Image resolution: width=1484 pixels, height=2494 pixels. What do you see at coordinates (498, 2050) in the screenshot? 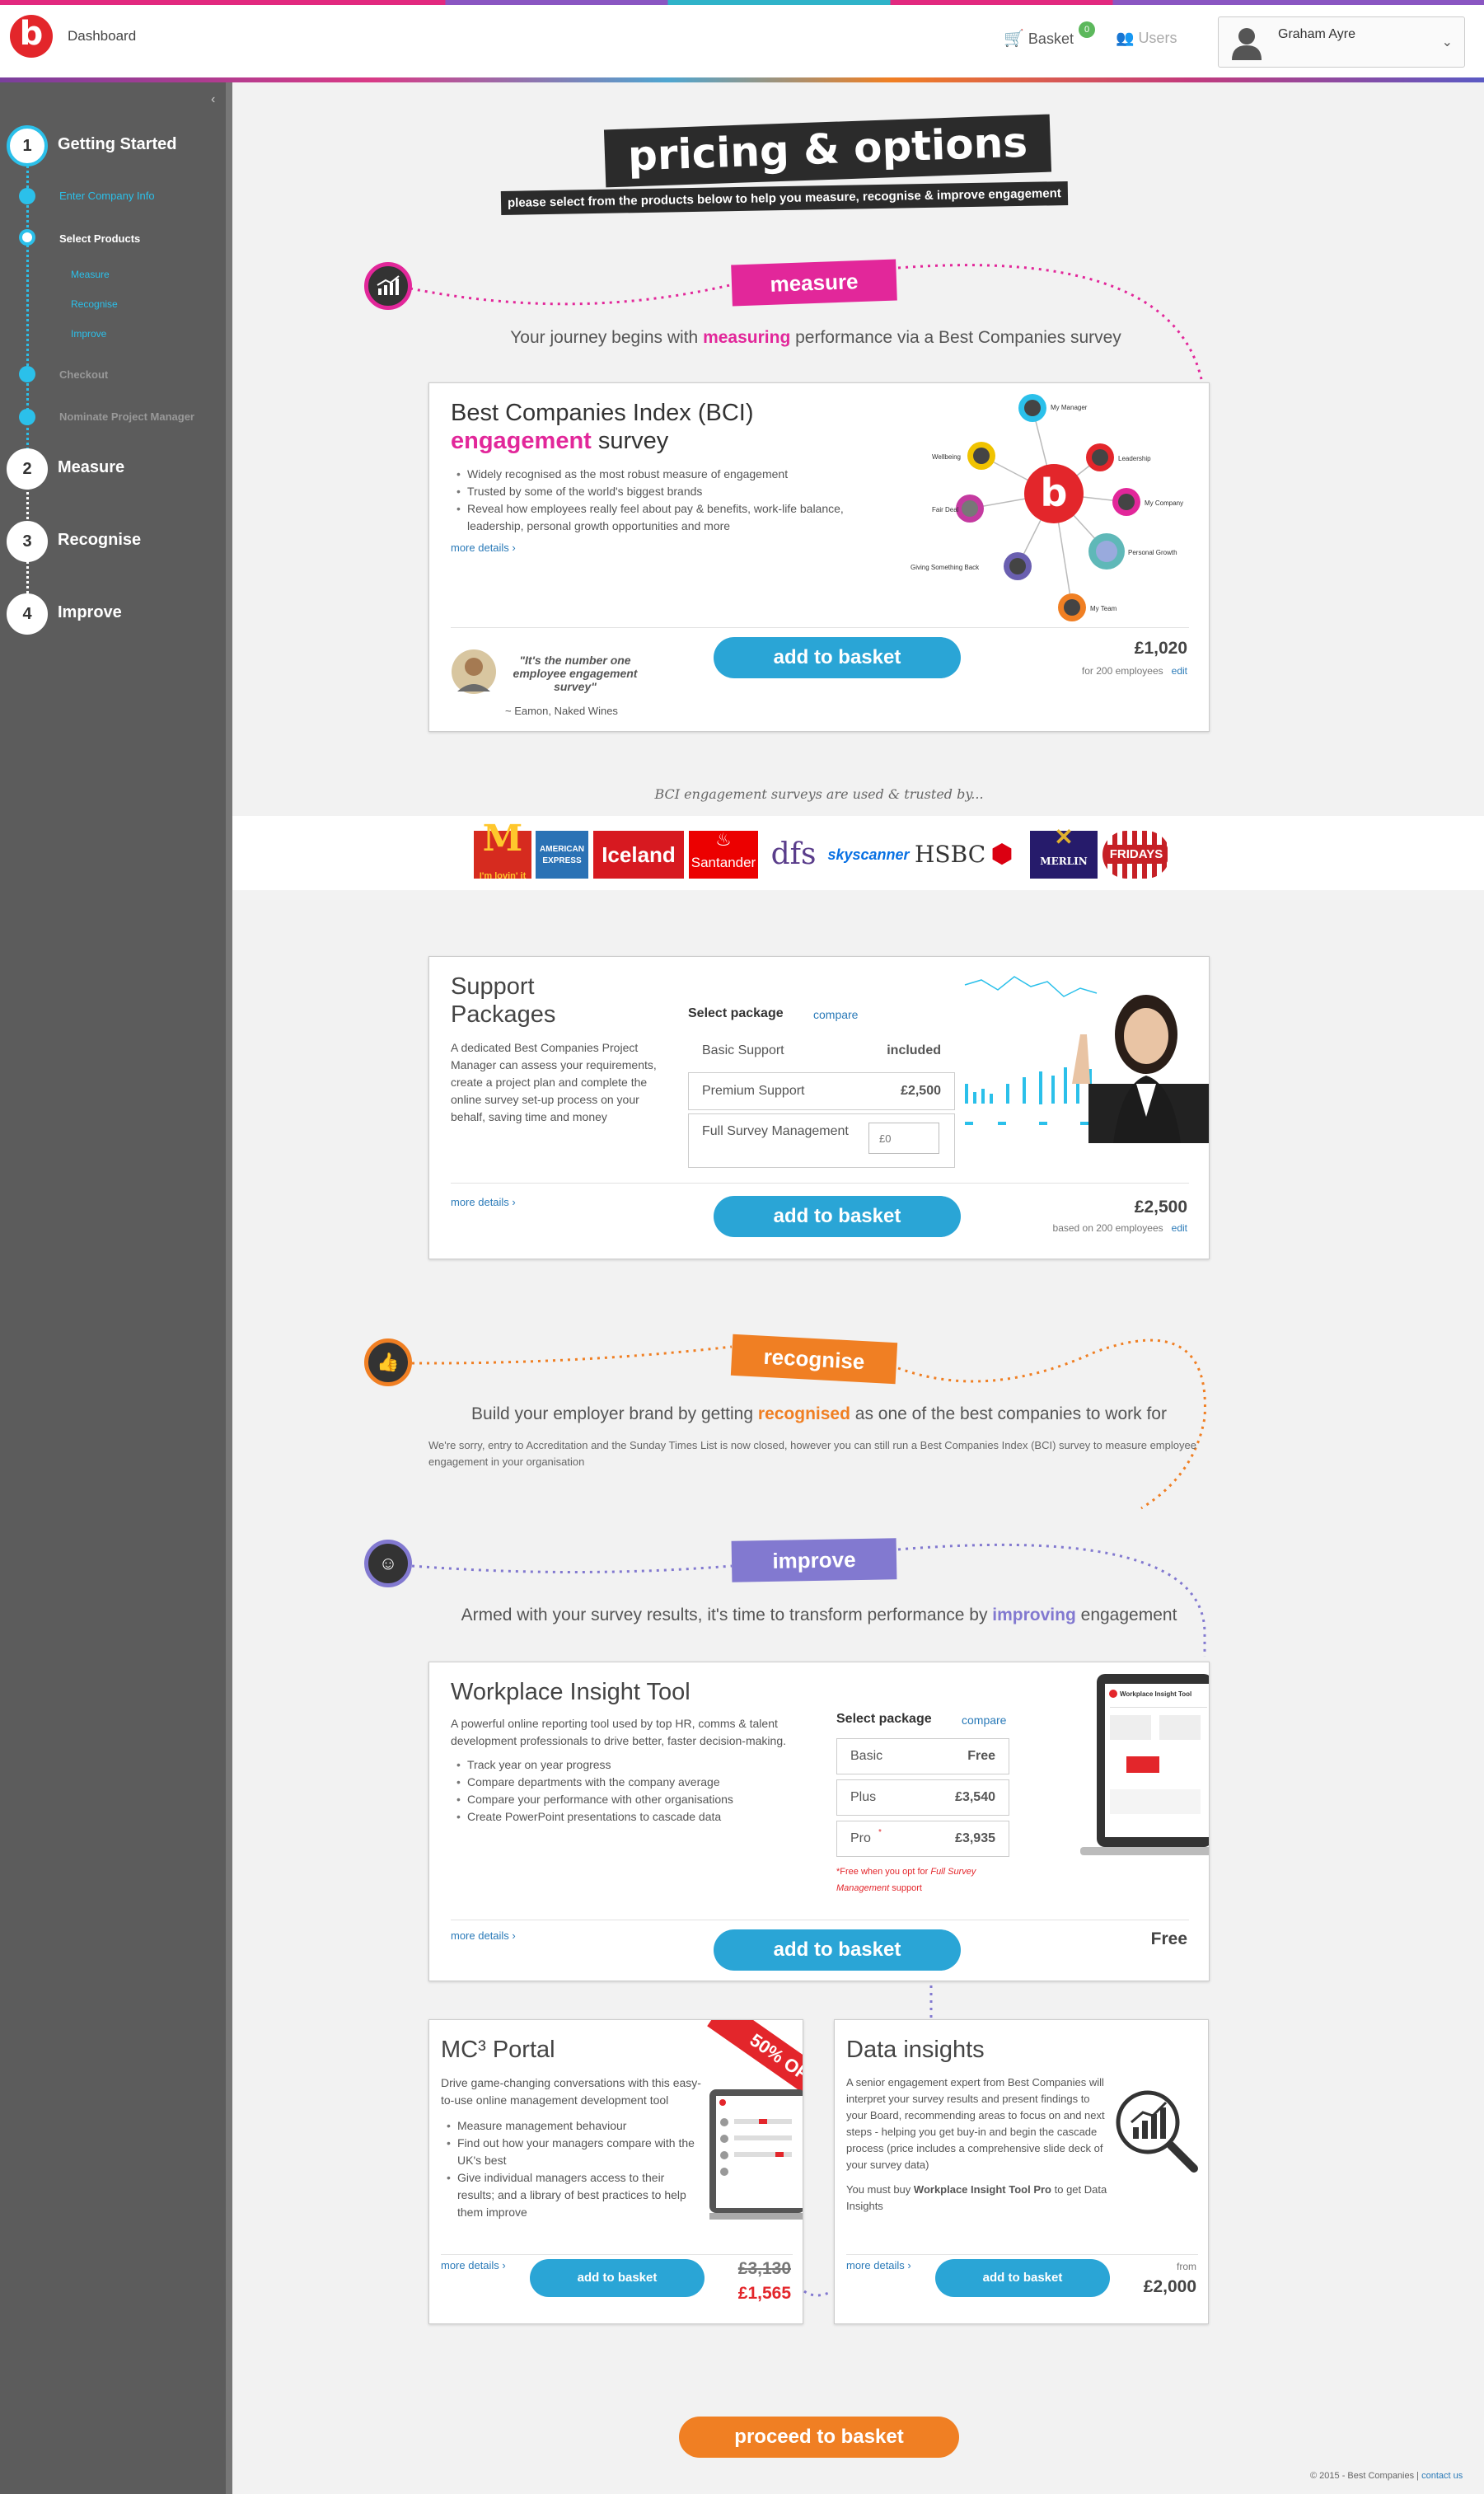
I see `mc3-title: MC³ Portal` at bounding box center [498, 2050].